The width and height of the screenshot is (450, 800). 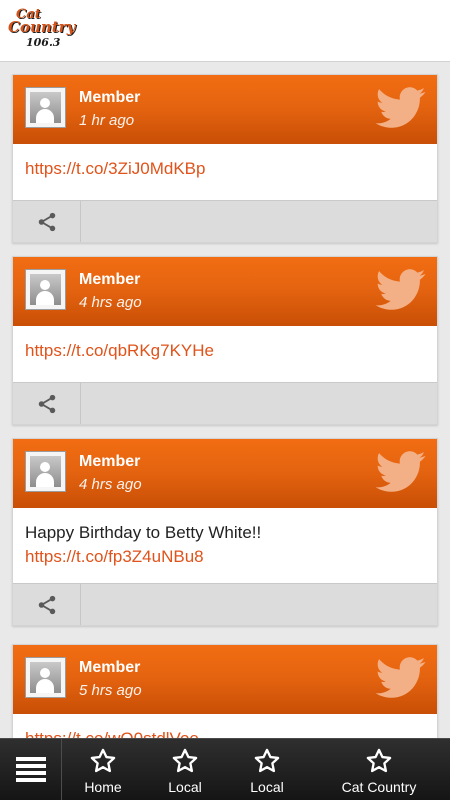 I want to click on tweet-link: https://t.co/wO0stdlVoe, so click(x=225, y=732).